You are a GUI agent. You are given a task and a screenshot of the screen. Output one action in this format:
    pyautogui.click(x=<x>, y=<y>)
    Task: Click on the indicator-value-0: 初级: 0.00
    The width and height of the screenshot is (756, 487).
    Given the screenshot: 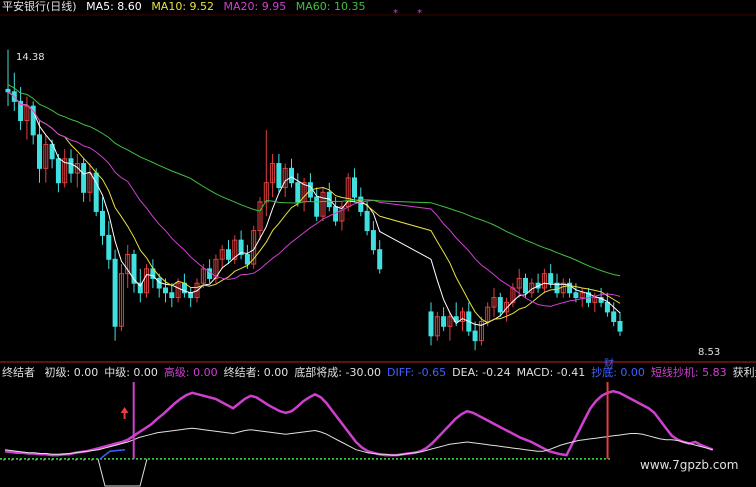 What is the action you would take?
    pyautogui.click(x=71, y=372)
    